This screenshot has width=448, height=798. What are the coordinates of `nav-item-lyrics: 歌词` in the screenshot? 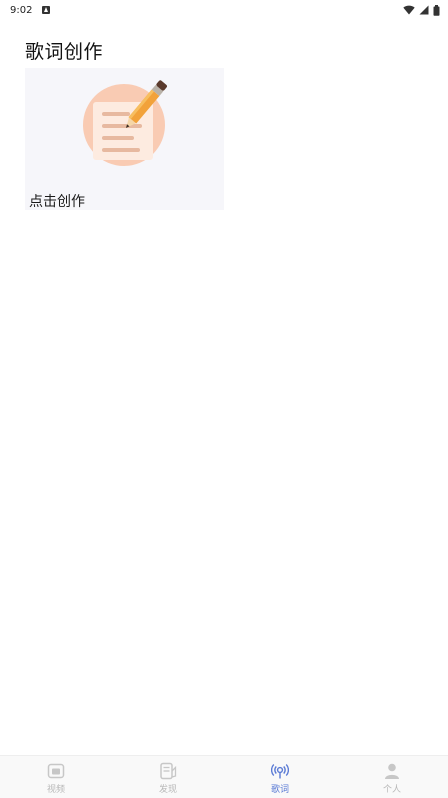 It's located at (280, 777).